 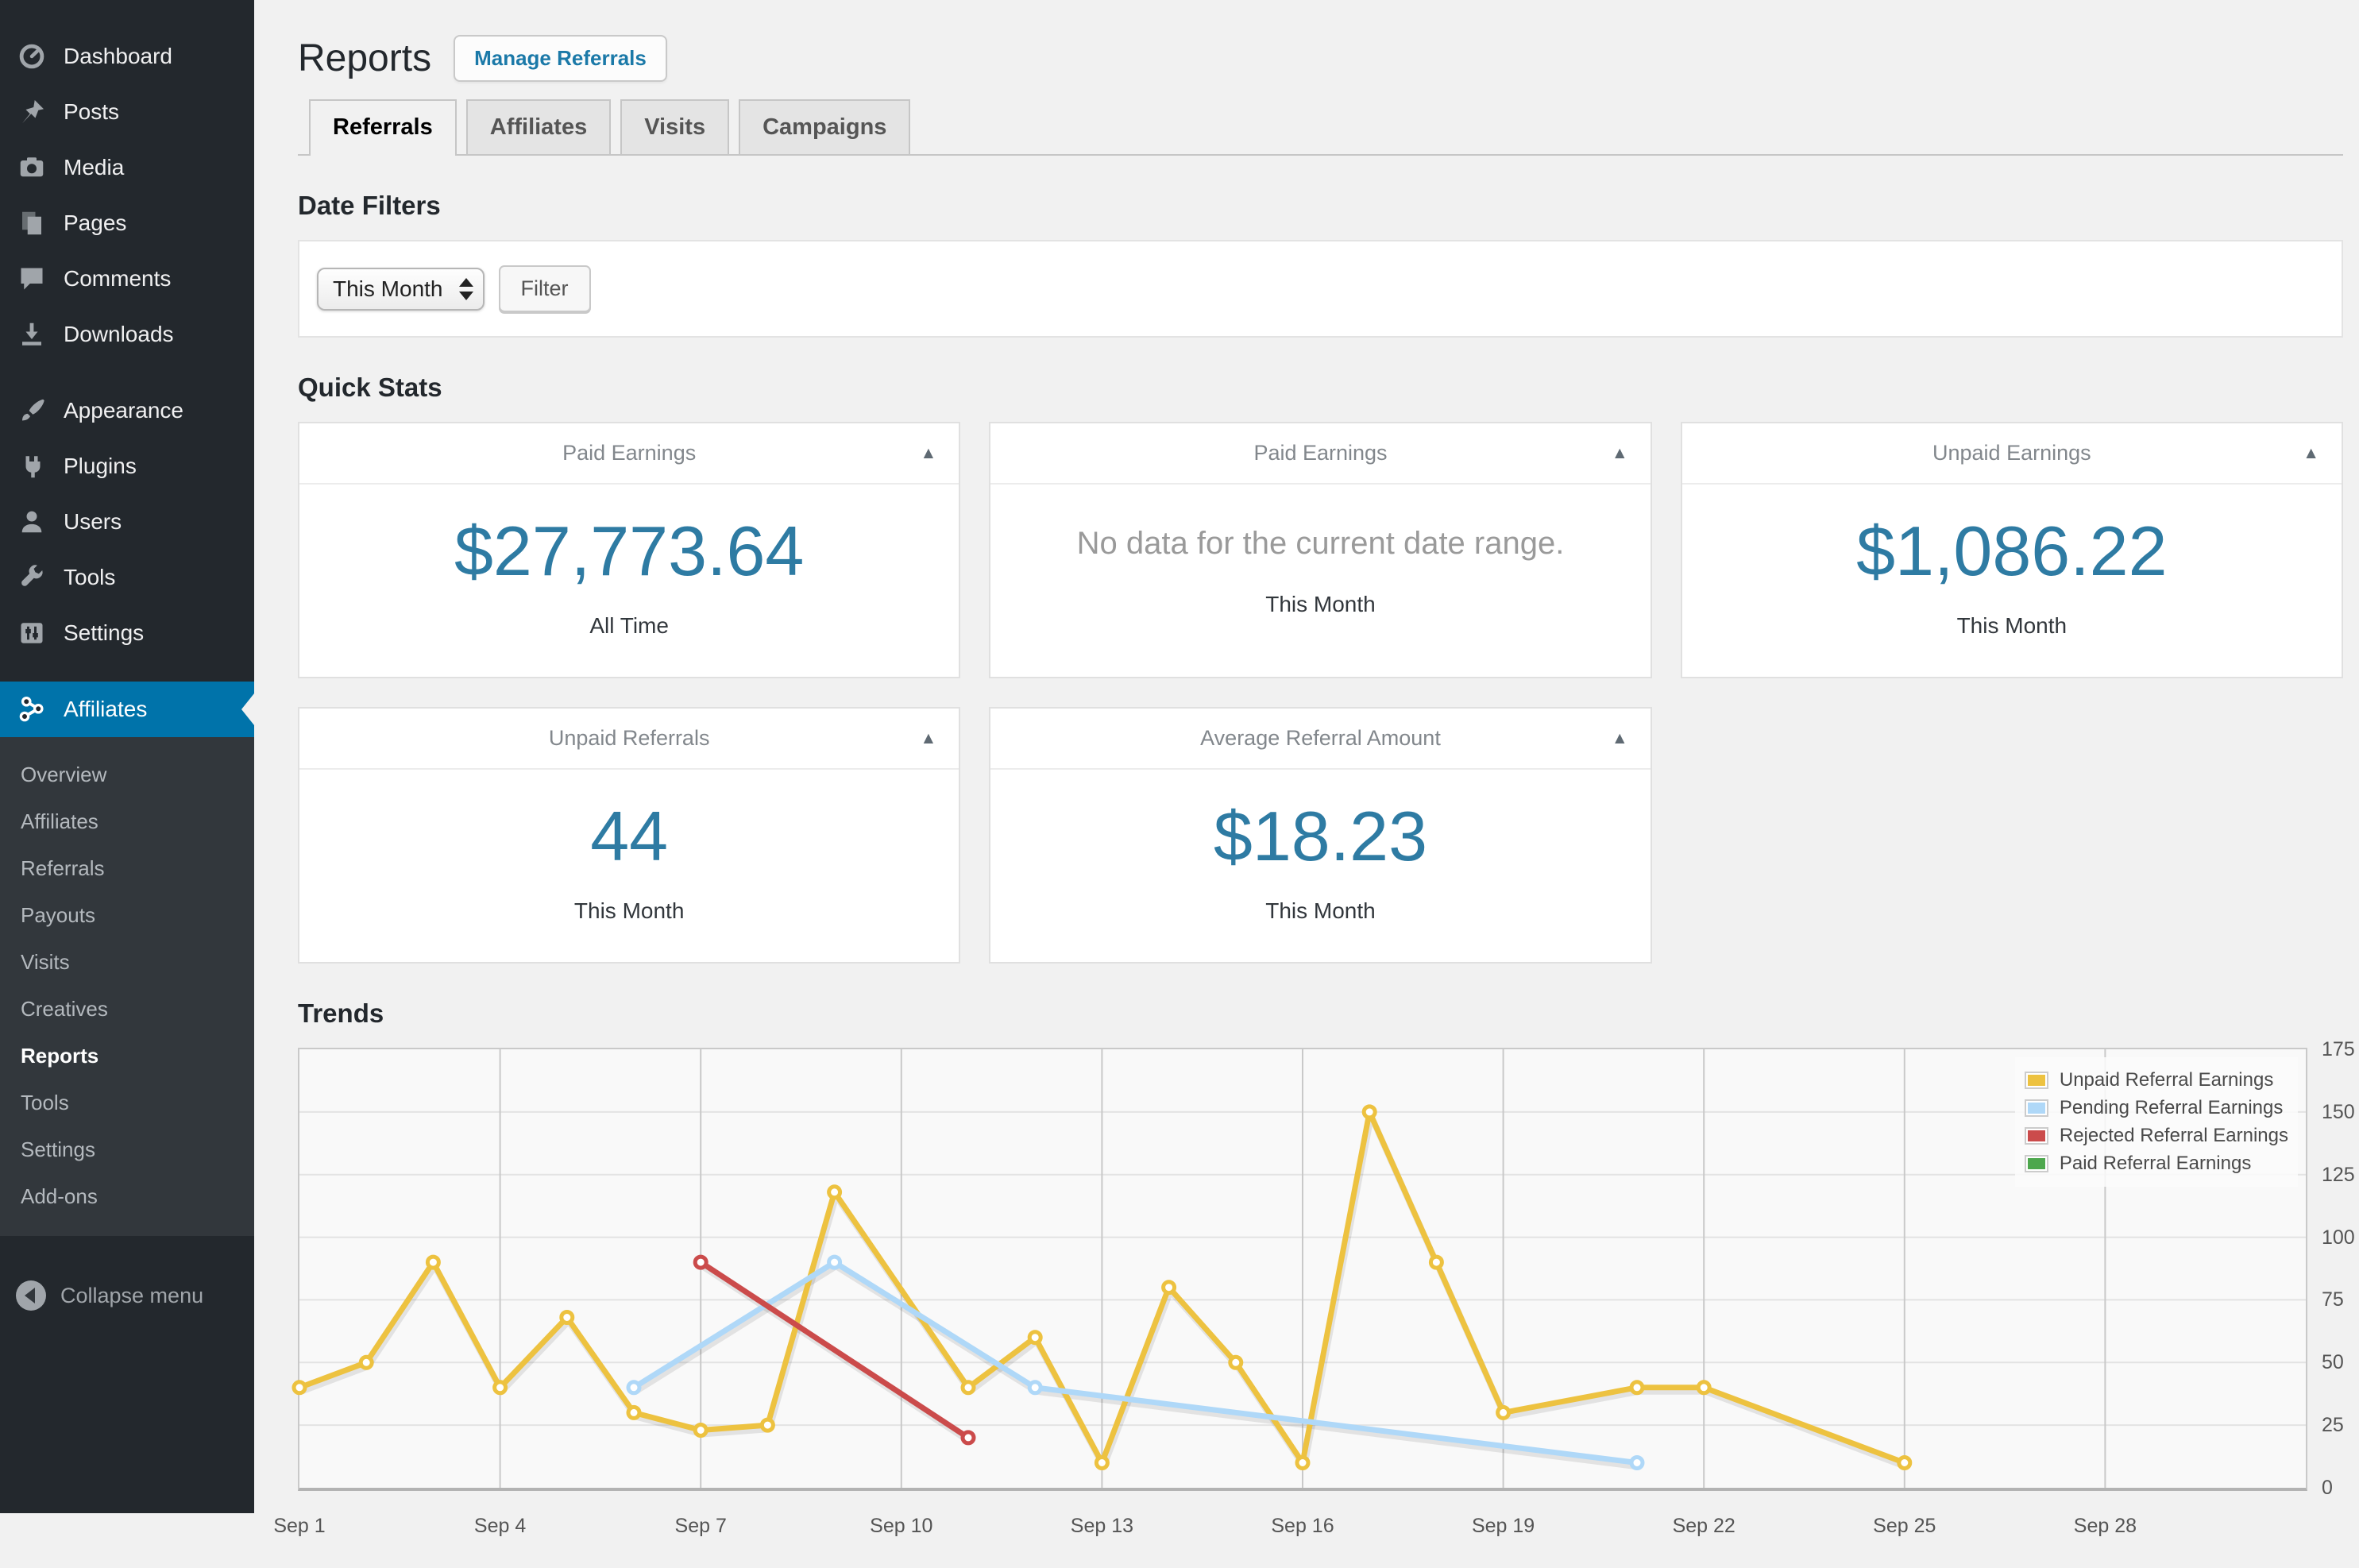 What do you see at coordinates (2327, 1488) in the screenshot?
I see `y-axis-tick-label: 0` at bounding box center [2327, 1488].